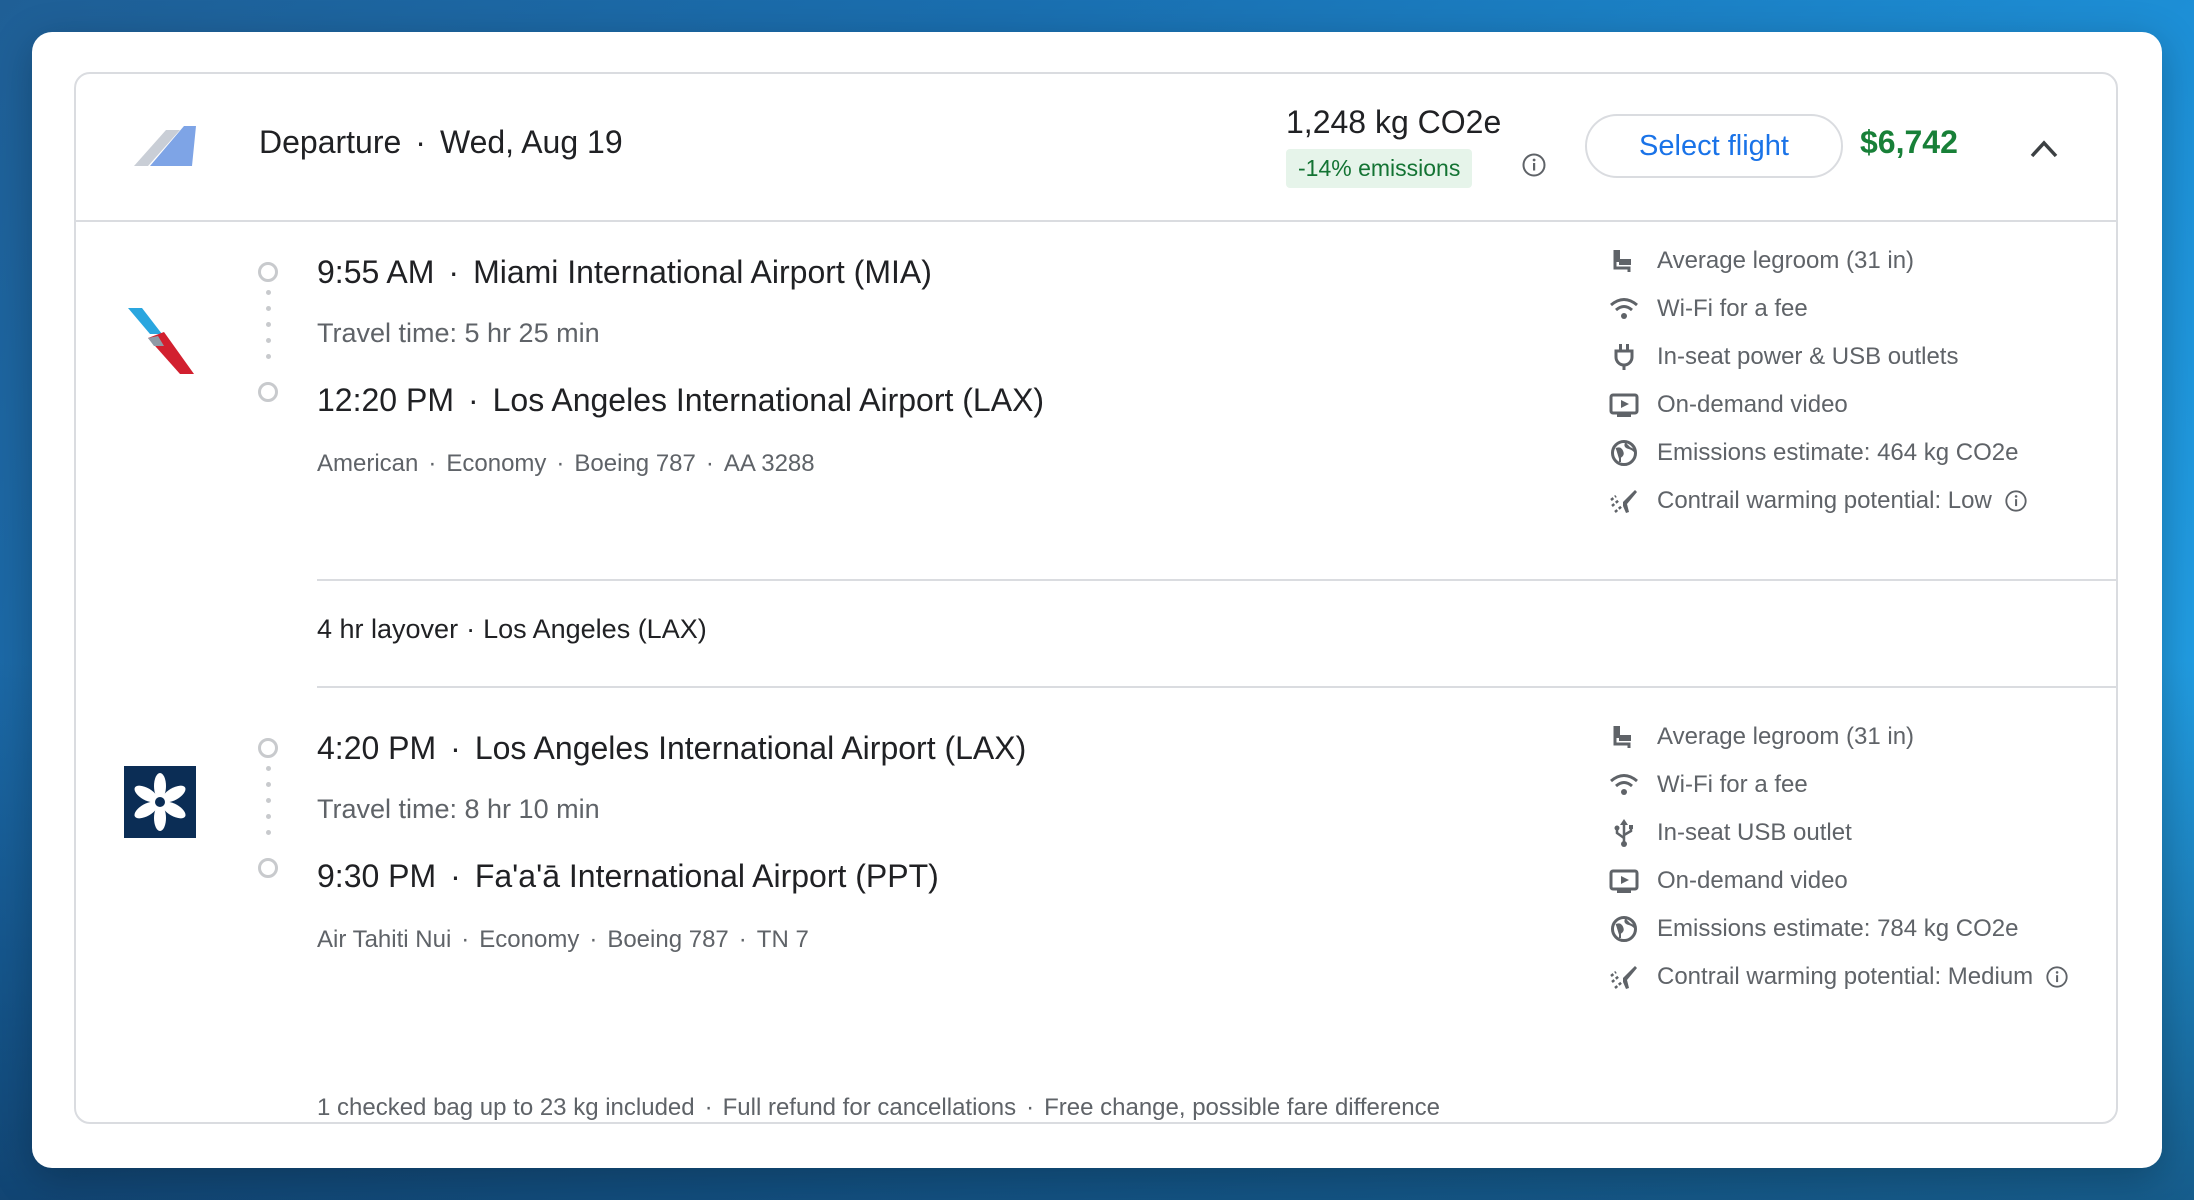 This screenshot has width=2194, height=1200. Describe the element at coordinates (706, 876) in the screenshot. I see `arrival-airport: Fa'a'ā International Airport (PPT)` at that location.